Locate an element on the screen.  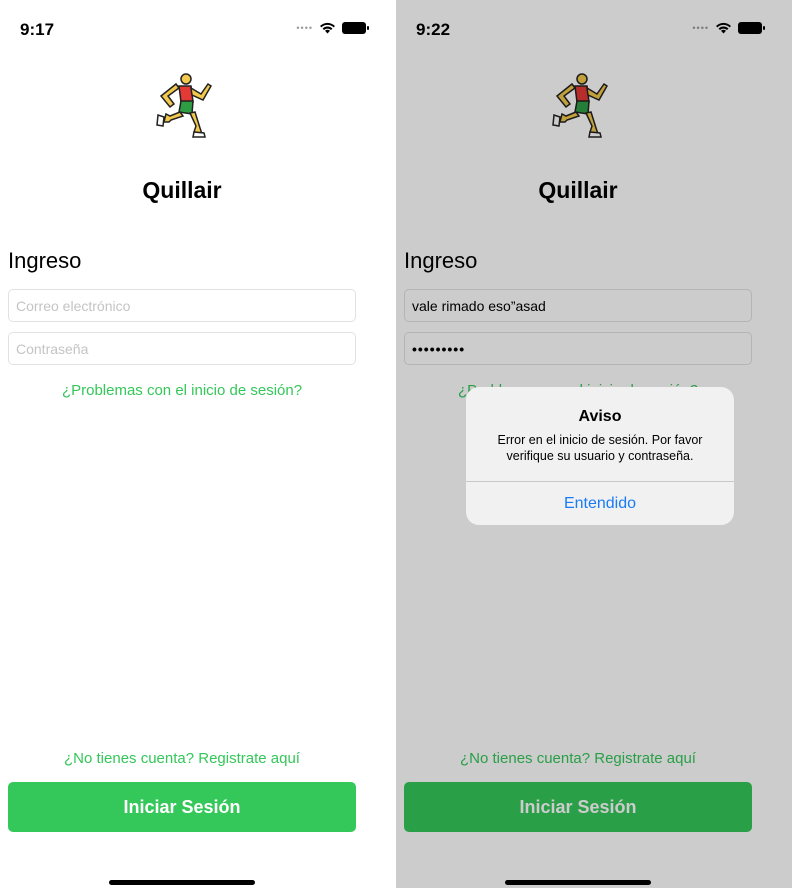
signal-icon: •••• is located at coordinates (304, 28).